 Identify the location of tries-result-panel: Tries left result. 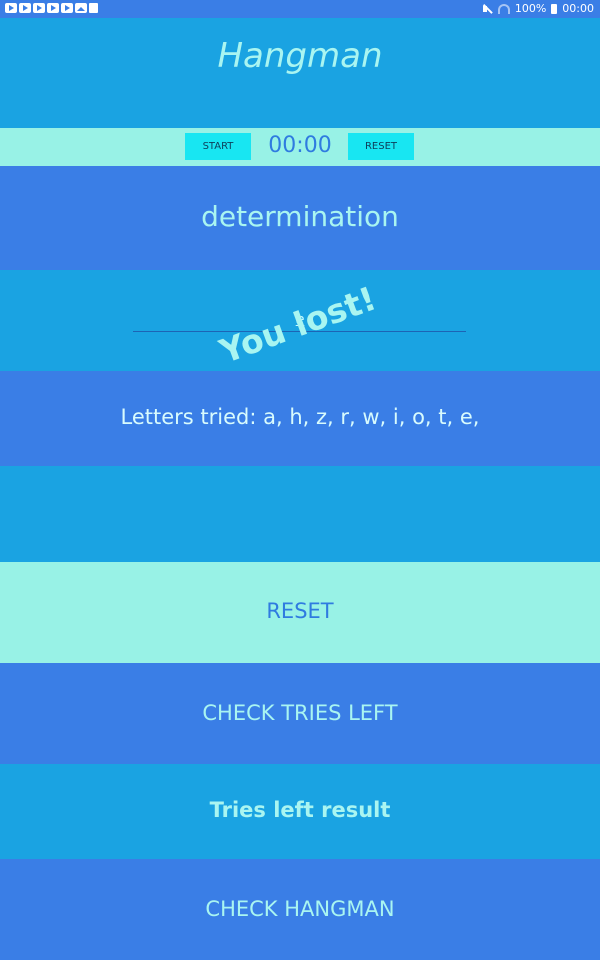
(300, 811).